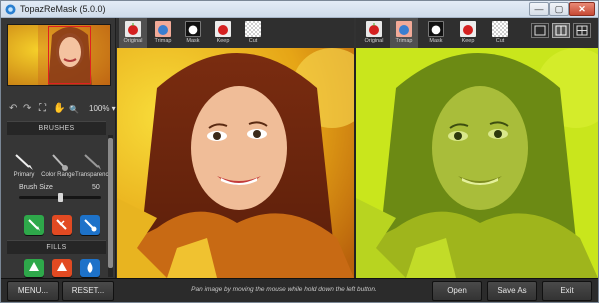 The height and width of the screenshot is (303, 599). I want to click on compute-brush-icon, so click(90, 225).